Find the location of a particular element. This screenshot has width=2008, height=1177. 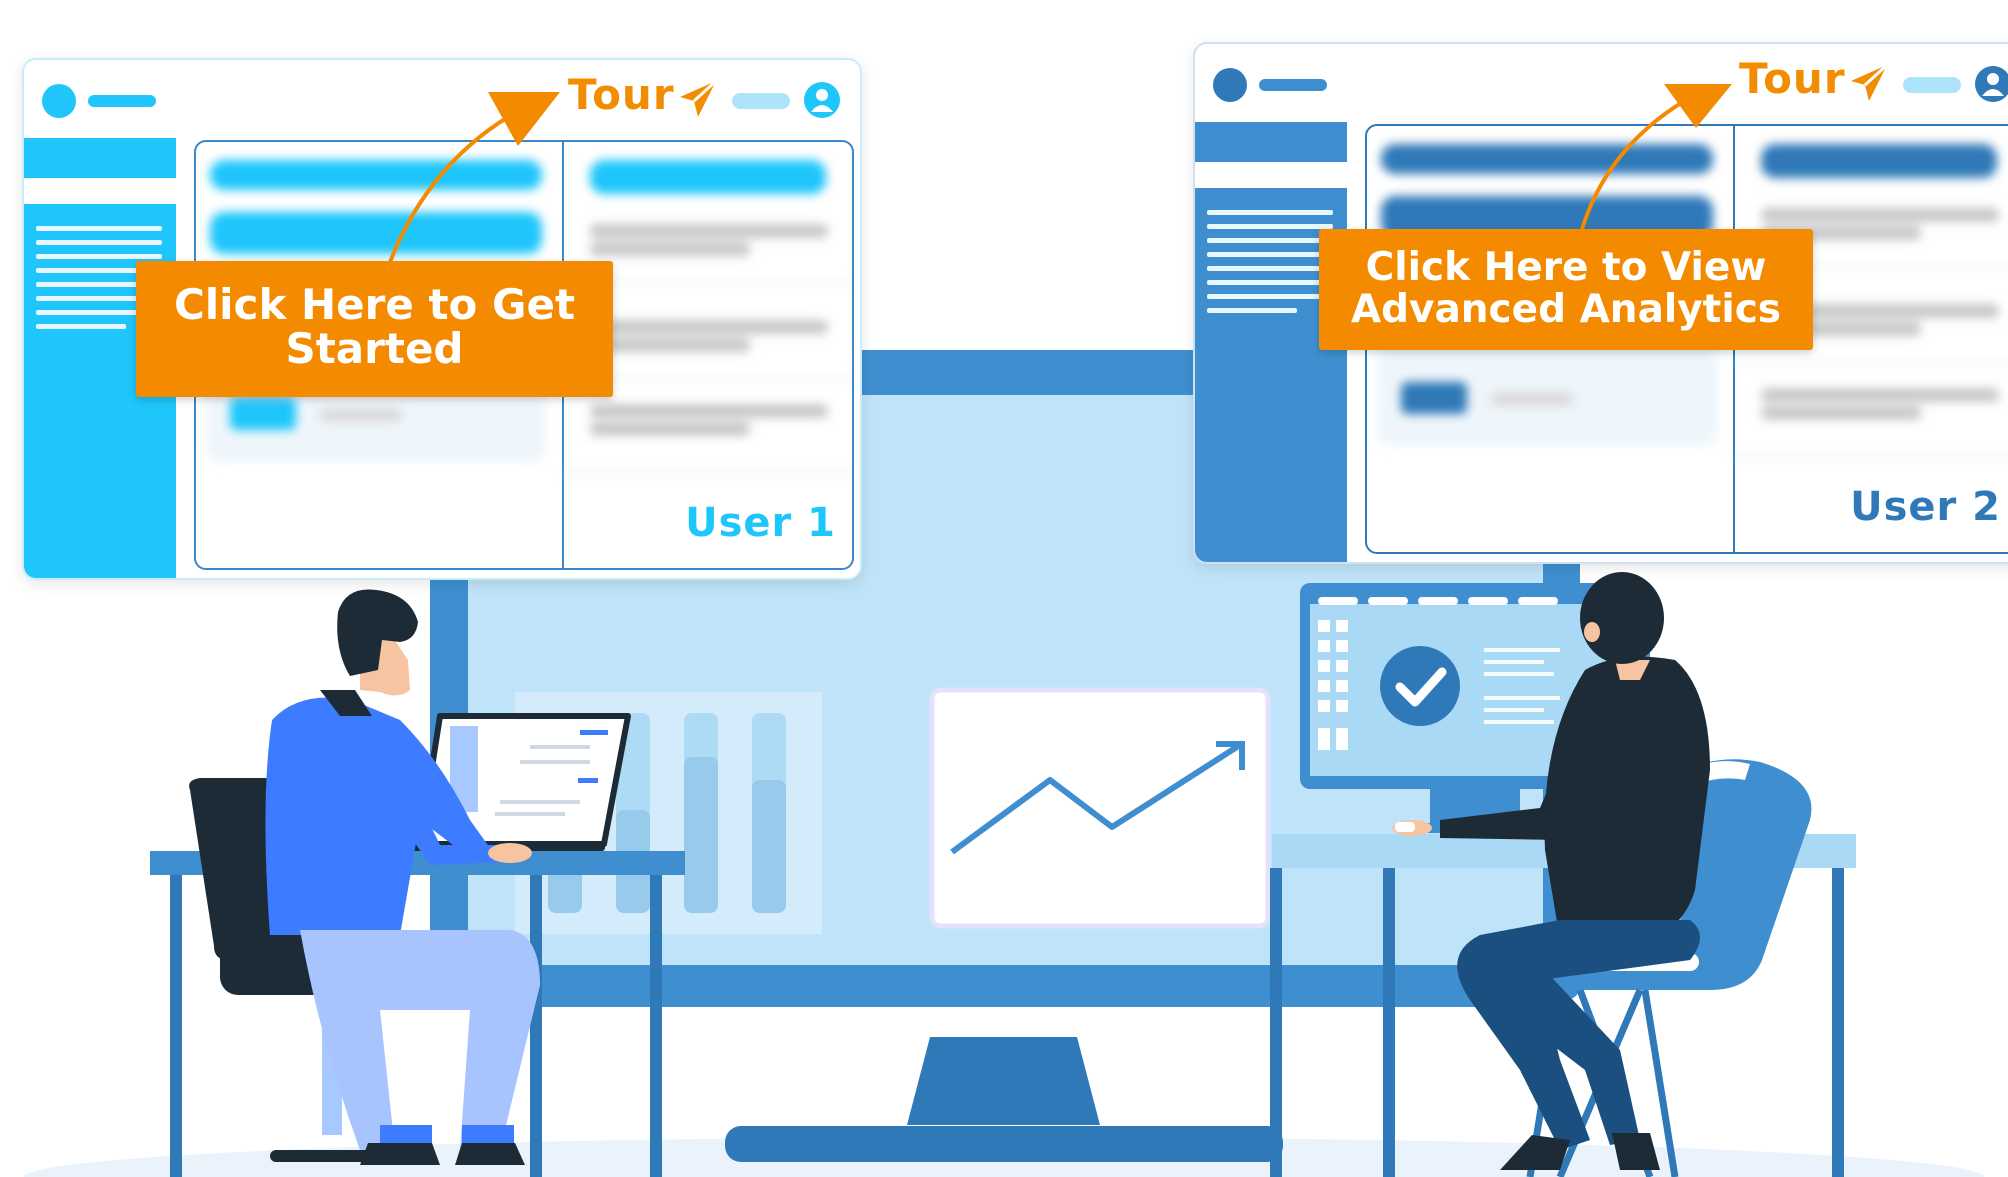

callout-line: Click Here to Get is located at coordinates (374, 304).